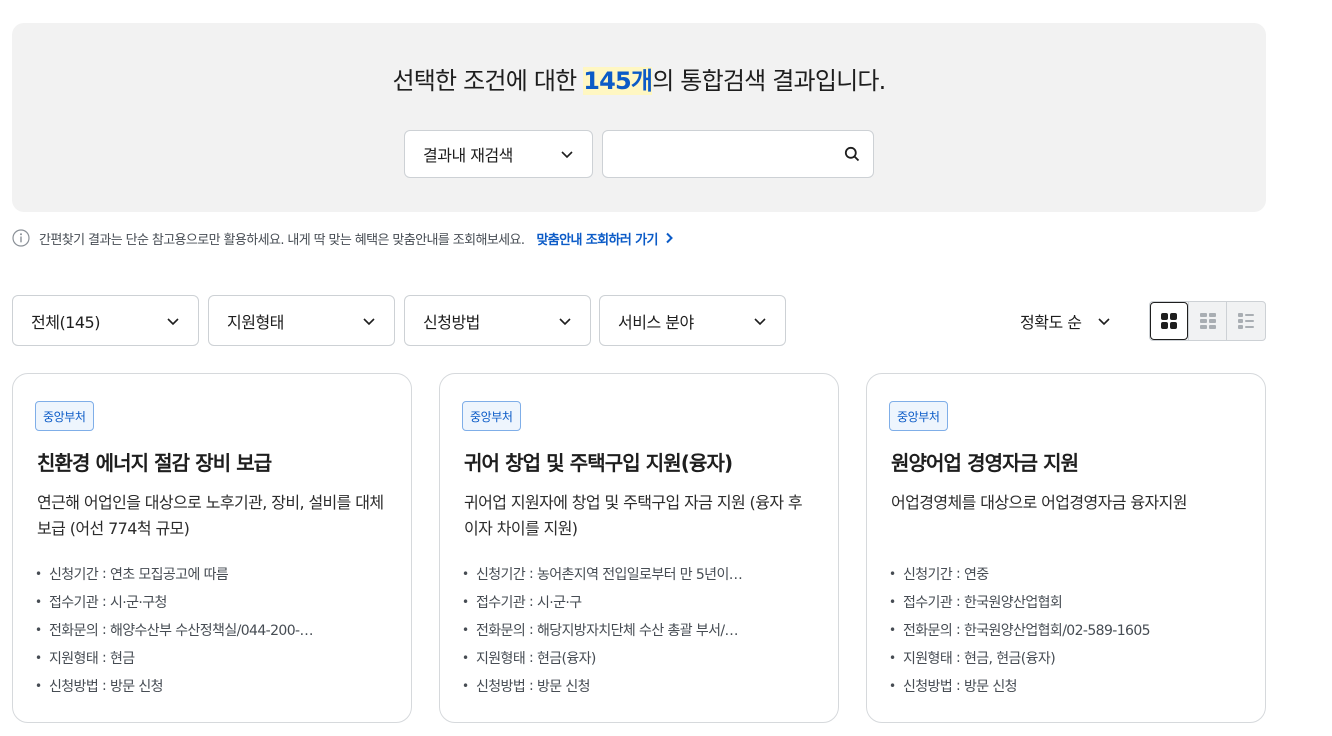 This screenshot has width=1332, height=736. I want to click on list-icon, so click(1246, 321).